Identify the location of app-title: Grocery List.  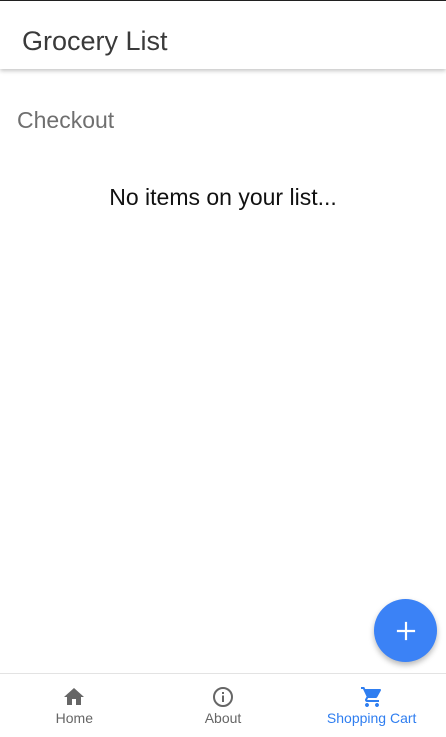
(95, 41).